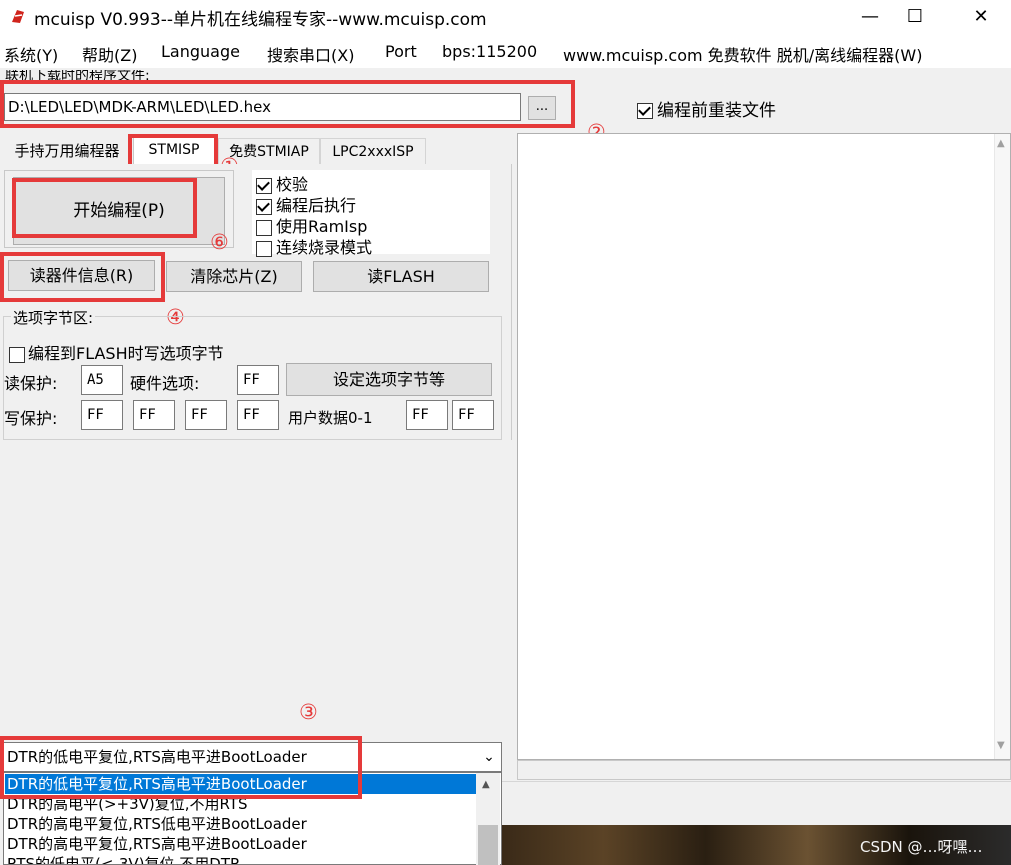  I want to click on continuous-burn-option: 连续烧录模式, so click(314, 246).